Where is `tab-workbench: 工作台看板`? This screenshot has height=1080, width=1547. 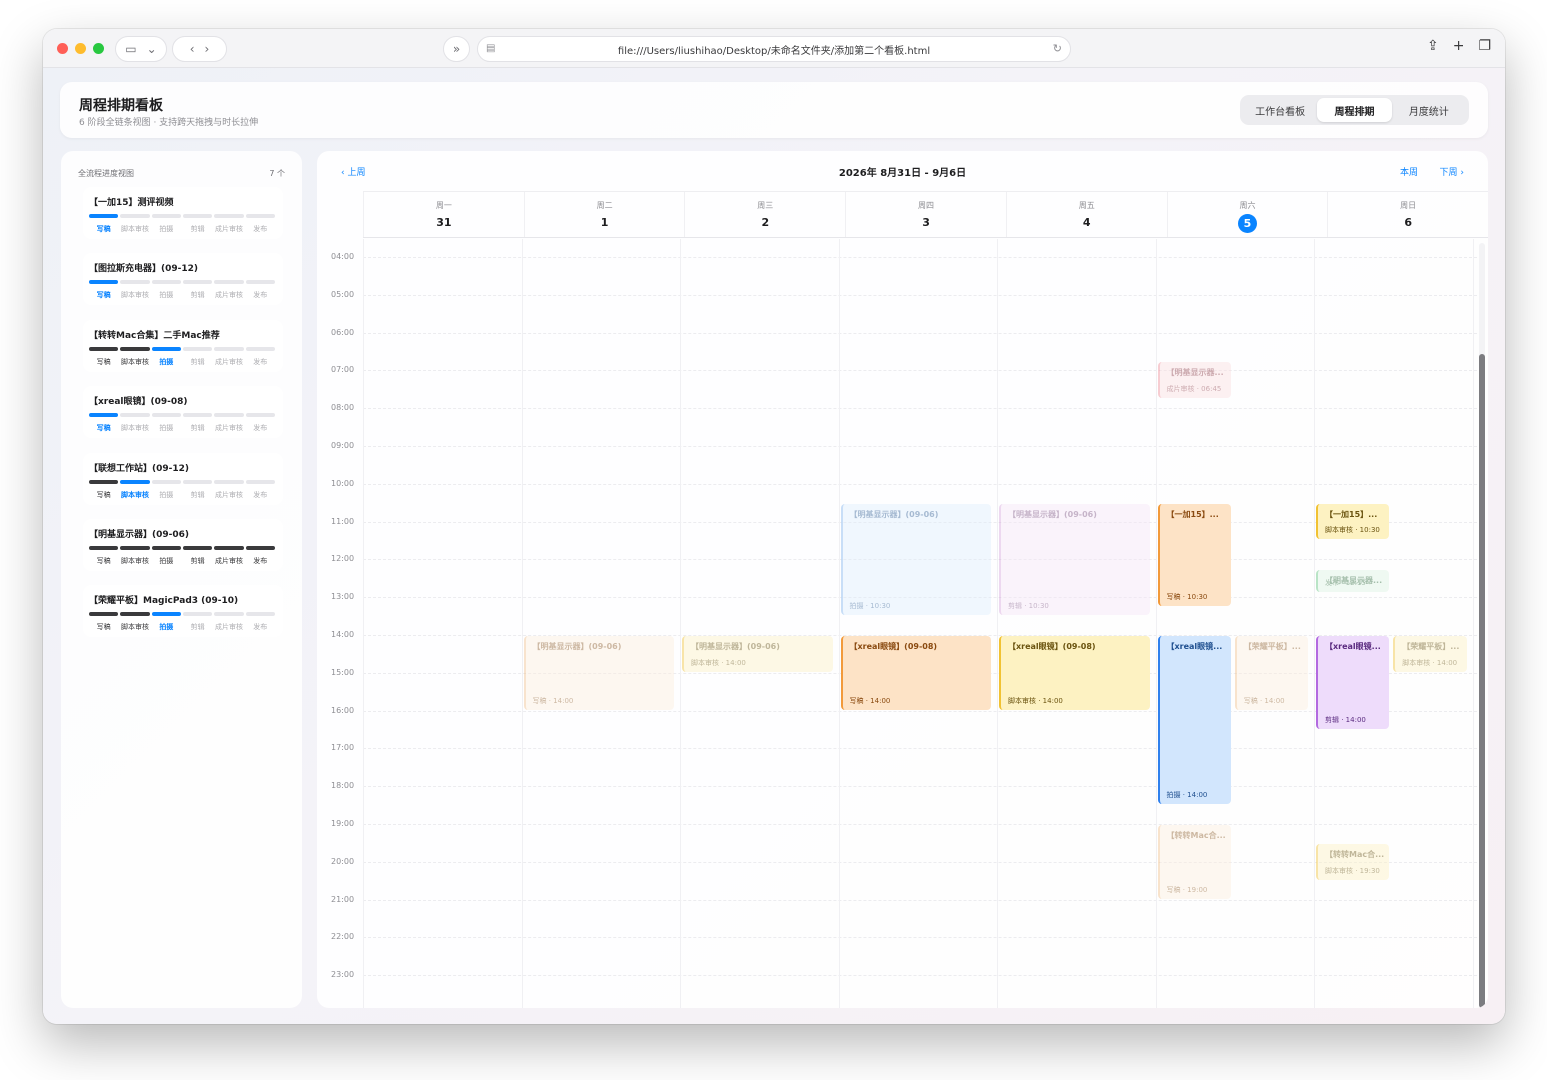
tab-workbench: 工作台看板 is located at coordinates (1280, 110).